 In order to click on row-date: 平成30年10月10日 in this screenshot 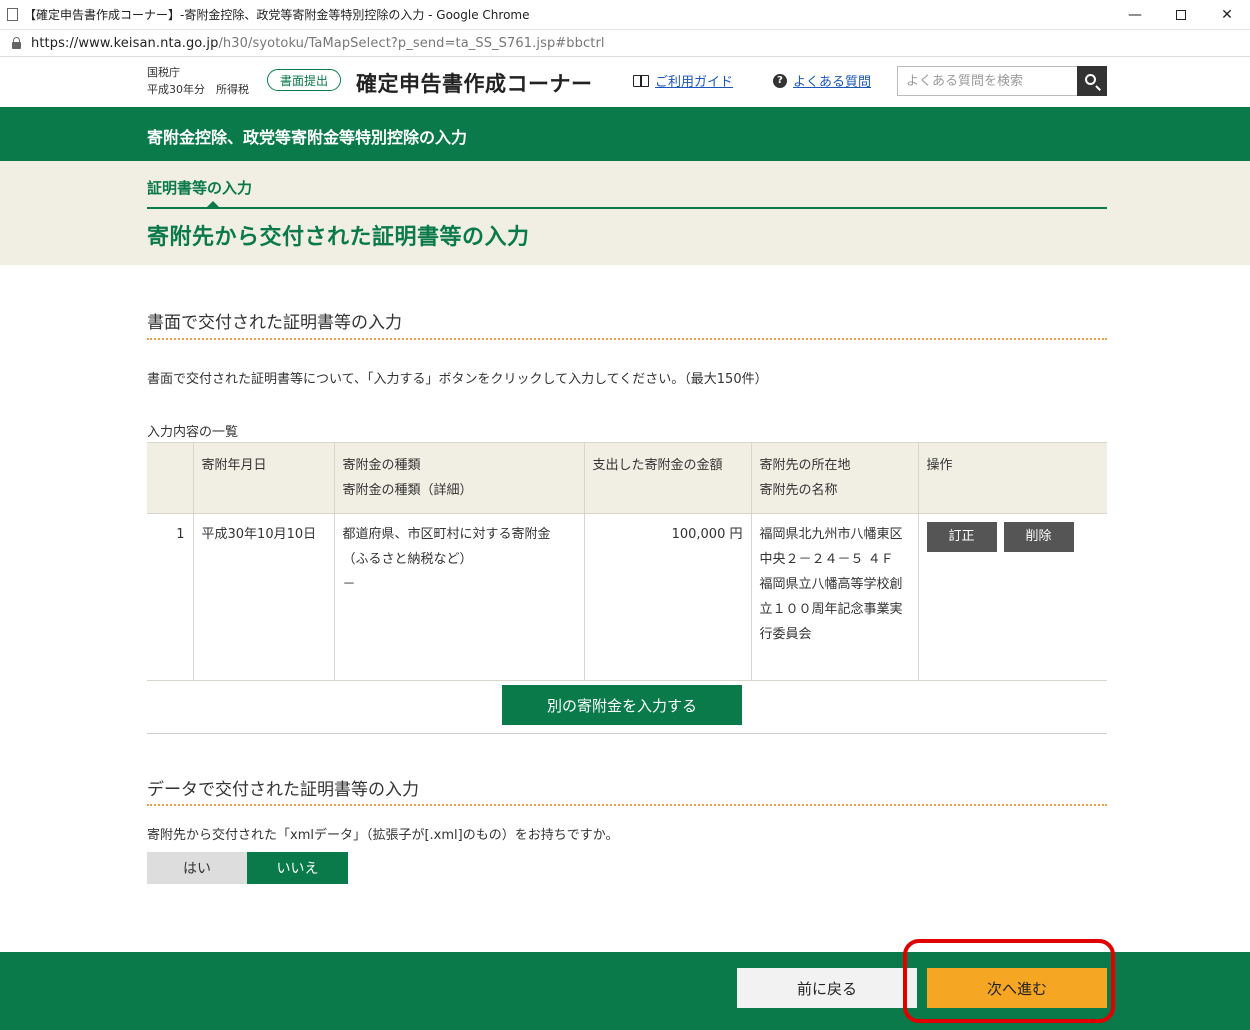, I will do `click(263, 597)`.